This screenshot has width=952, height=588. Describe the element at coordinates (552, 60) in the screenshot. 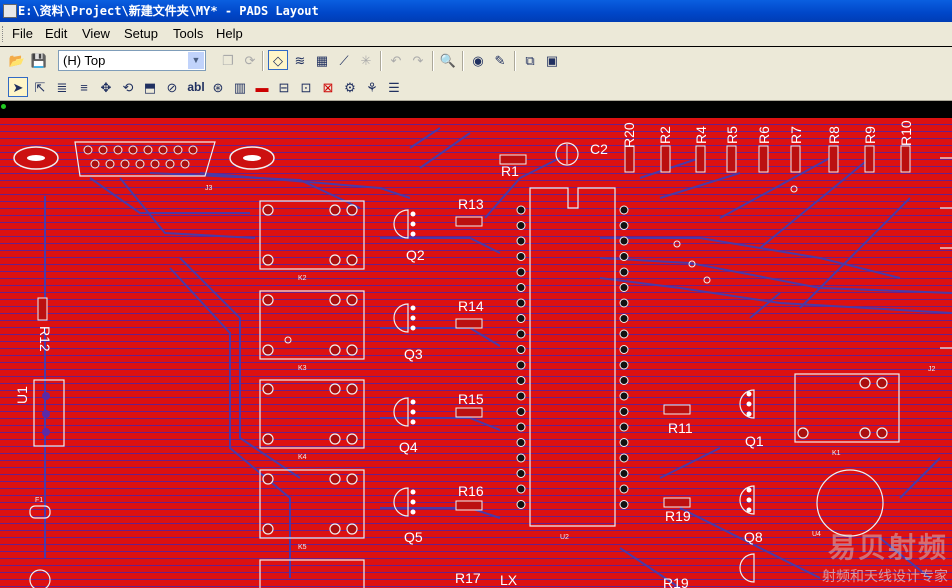

I see `output-window-icon: ▣` at that location.